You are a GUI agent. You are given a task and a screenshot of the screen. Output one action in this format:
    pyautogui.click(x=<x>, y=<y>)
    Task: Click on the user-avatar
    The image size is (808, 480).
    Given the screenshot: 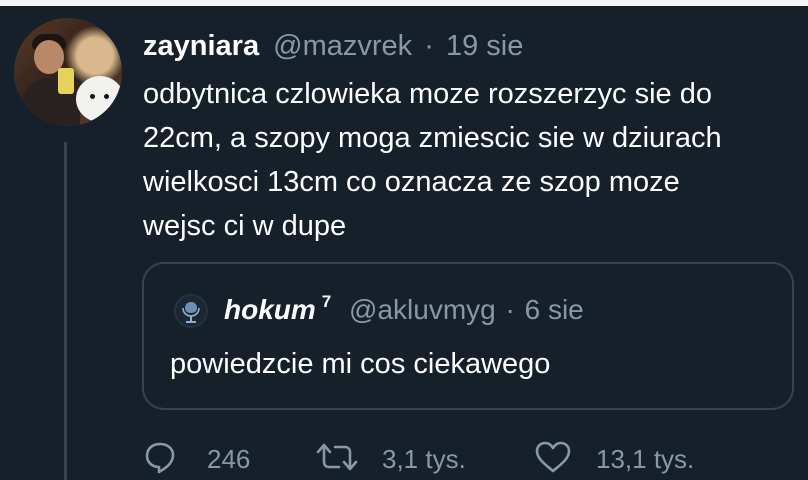 What is the action you would take?
    pyautogui.click(x=68, y=72)
    